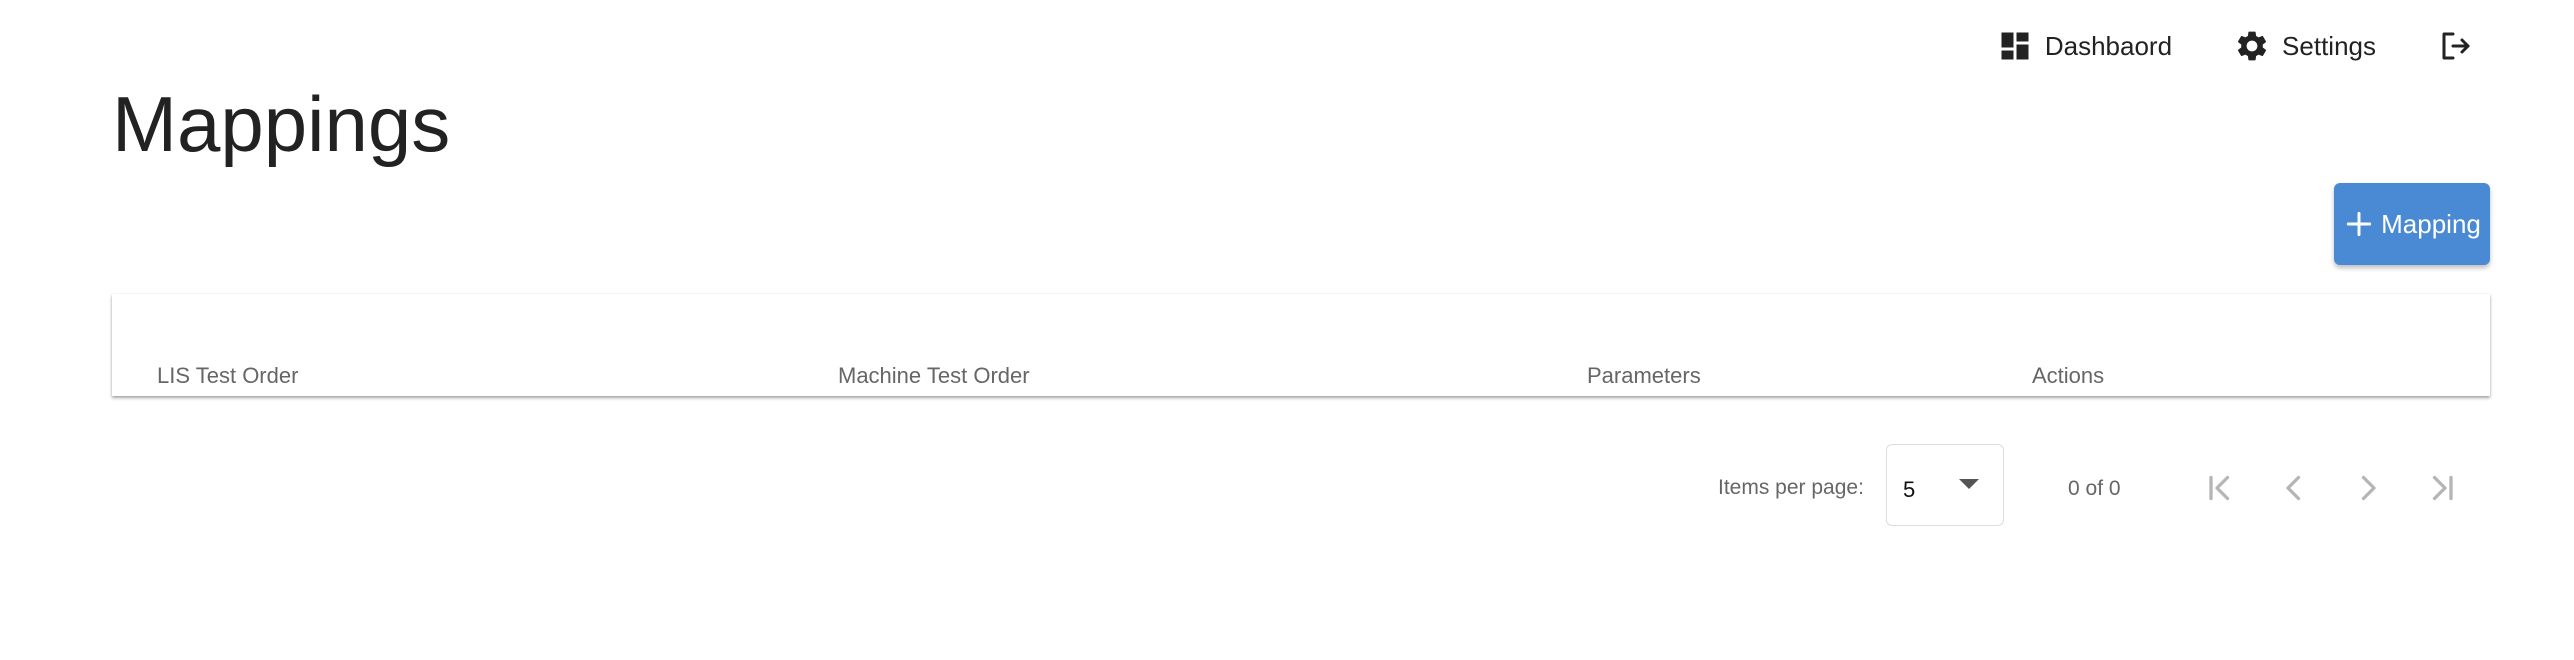 The height and width of the screenshot is (660, 2574). I want to click on top-nav: Dashbaord Settings, so click(2235, 46).